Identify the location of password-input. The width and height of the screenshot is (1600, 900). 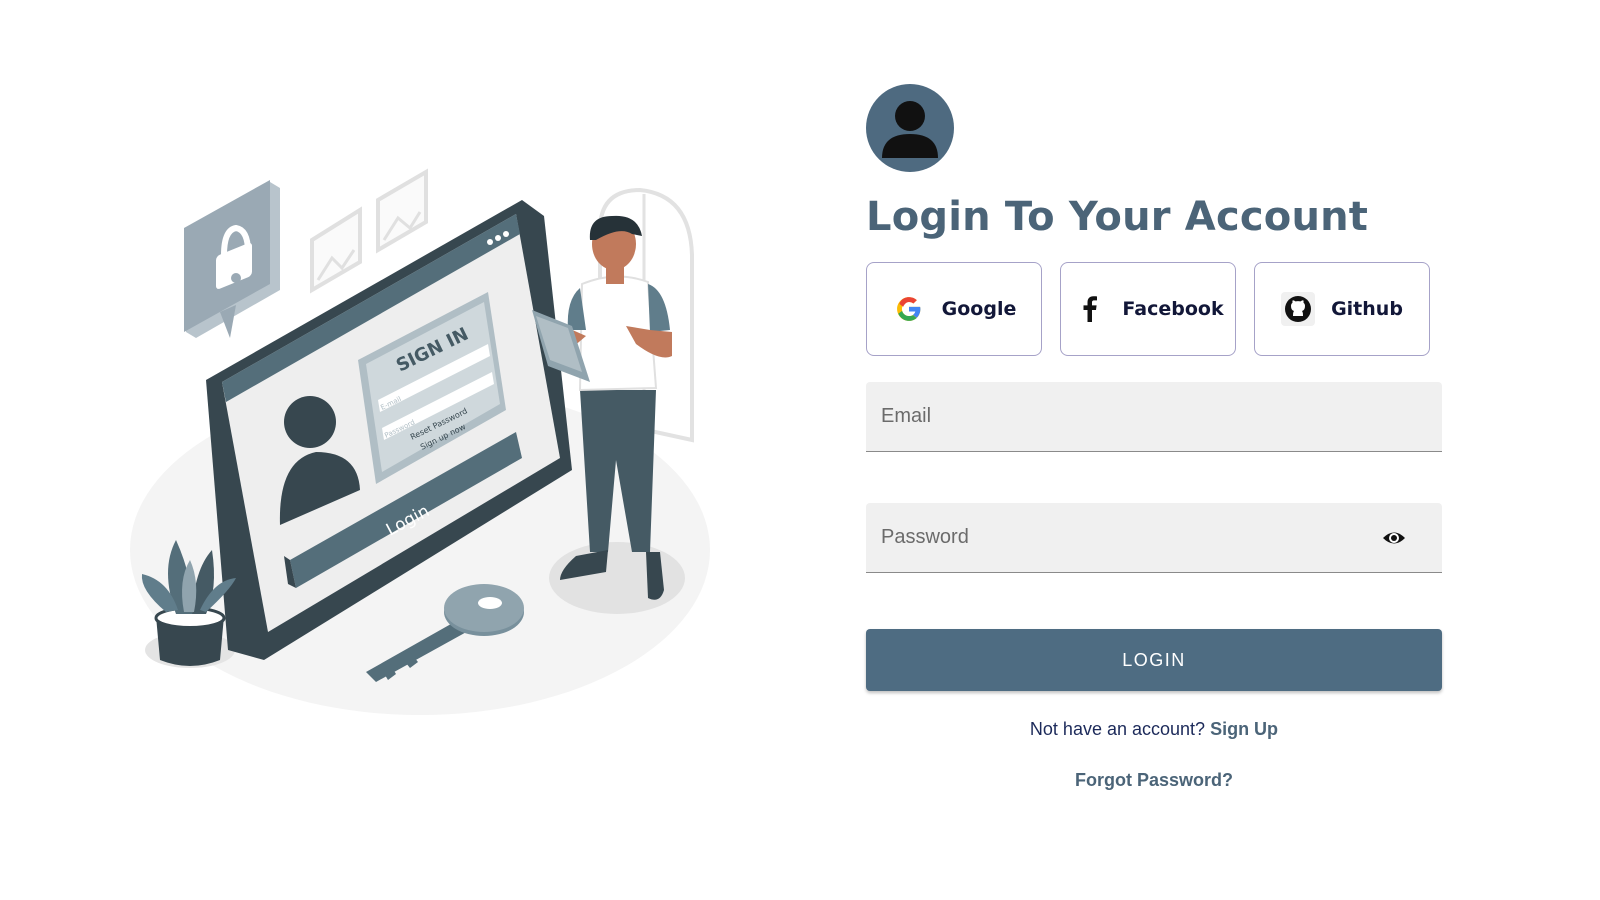
(1161, 537).